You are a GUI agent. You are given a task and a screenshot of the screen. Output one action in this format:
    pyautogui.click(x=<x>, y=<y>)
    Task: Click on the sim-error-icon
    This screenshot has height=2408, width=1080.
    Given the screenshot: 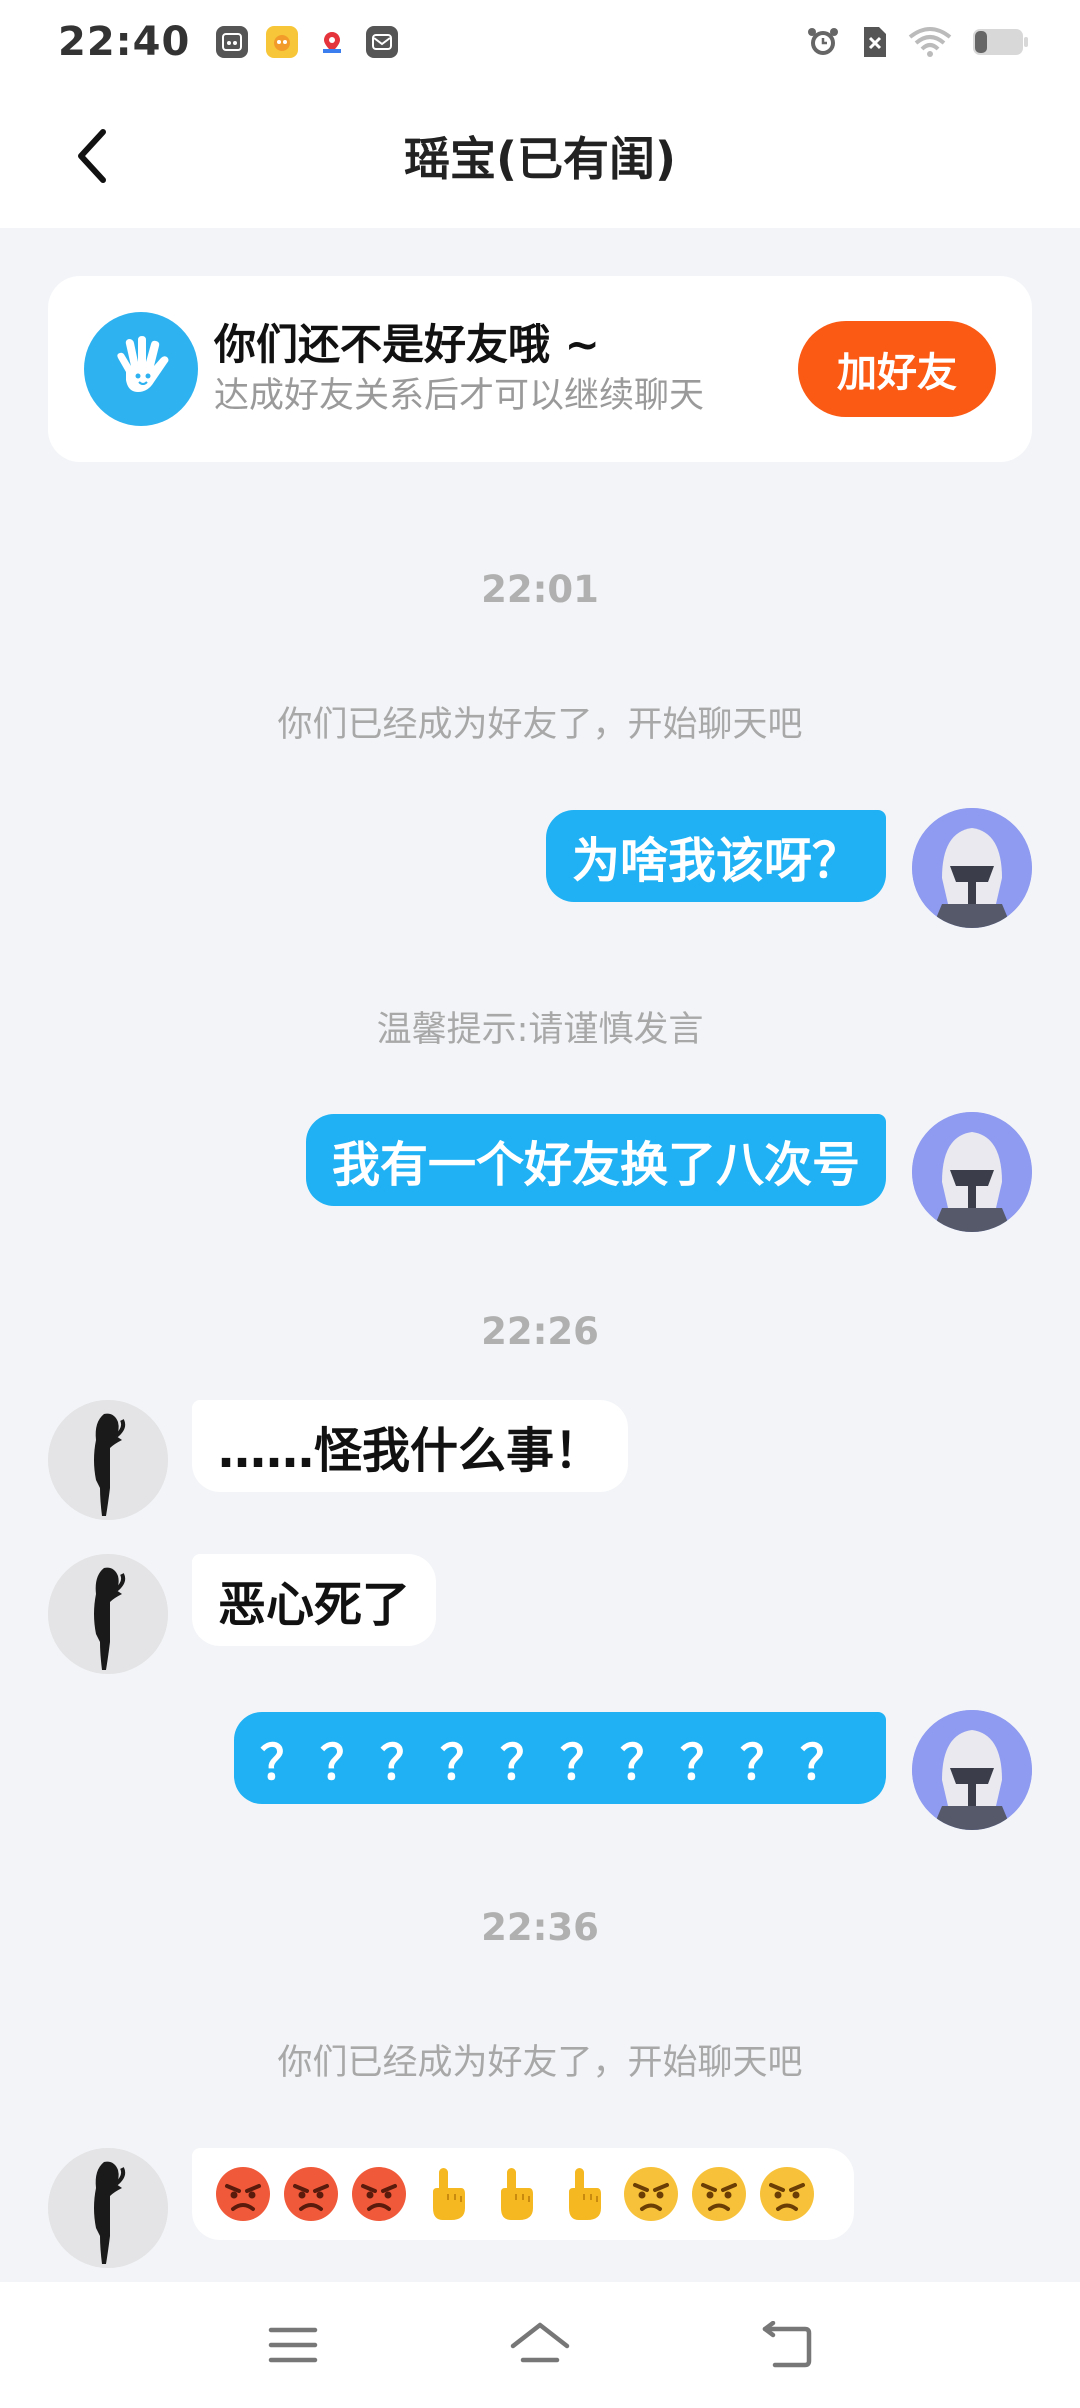 What is the action you would take?
    pyautogui.click(x=874, y=42)
    